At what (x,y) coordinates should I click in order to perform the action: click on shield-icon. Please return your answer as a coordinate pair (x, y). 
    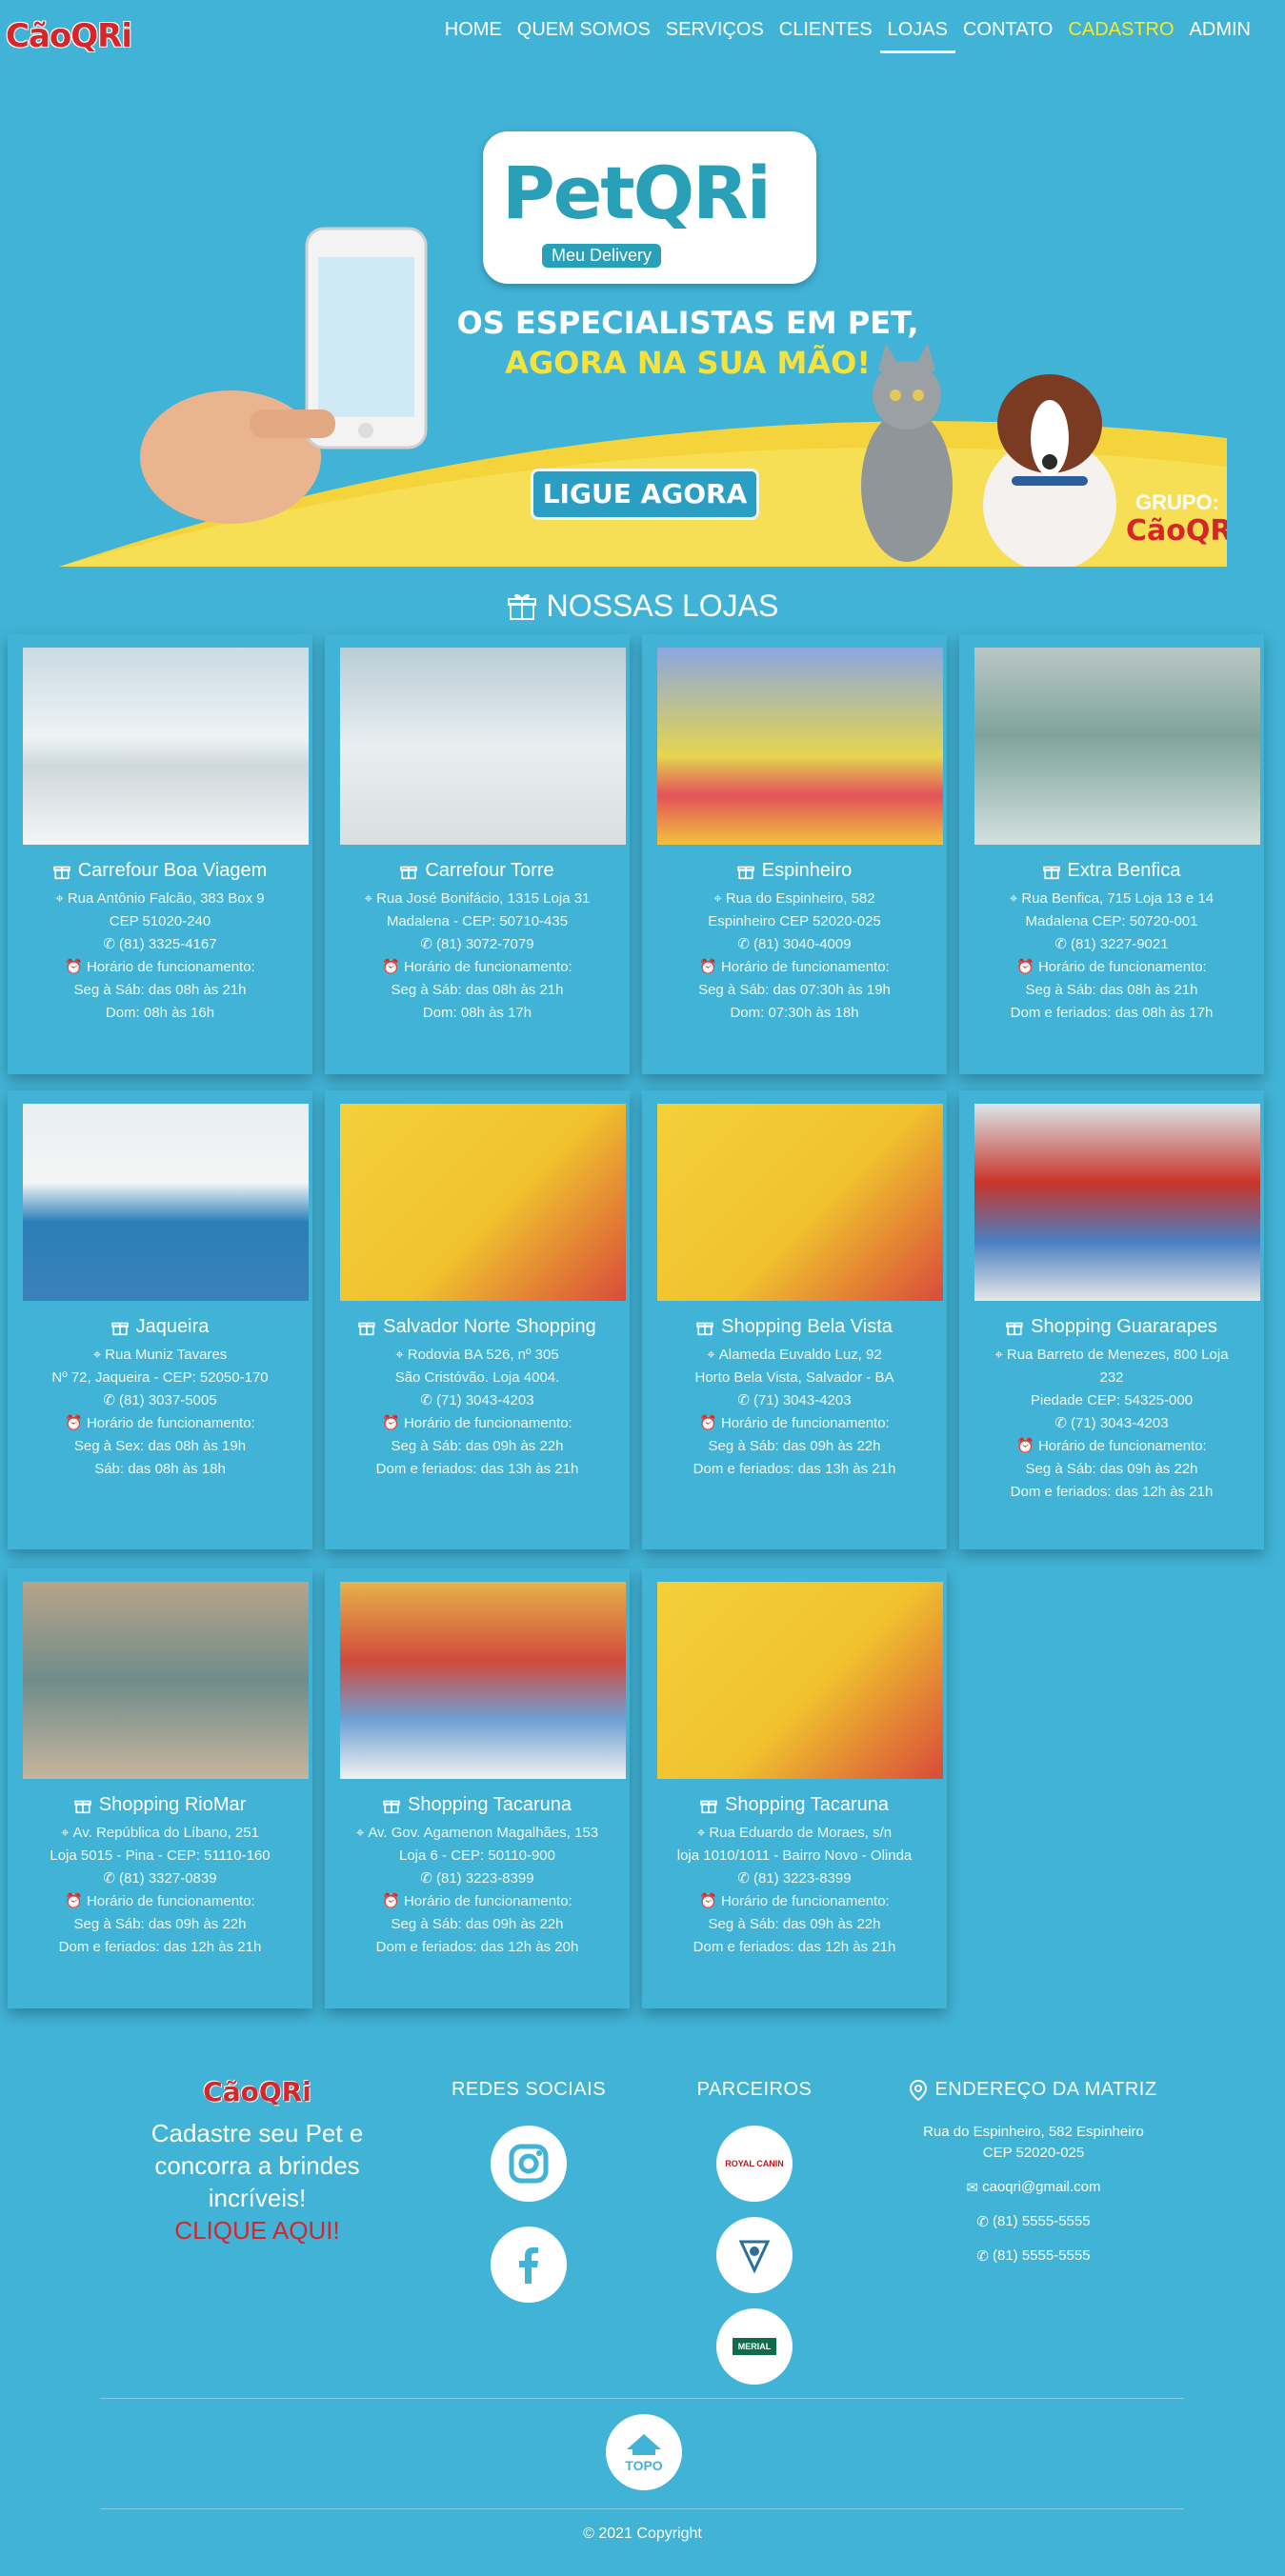
    Looking at the image, I should click on (754, 2257).